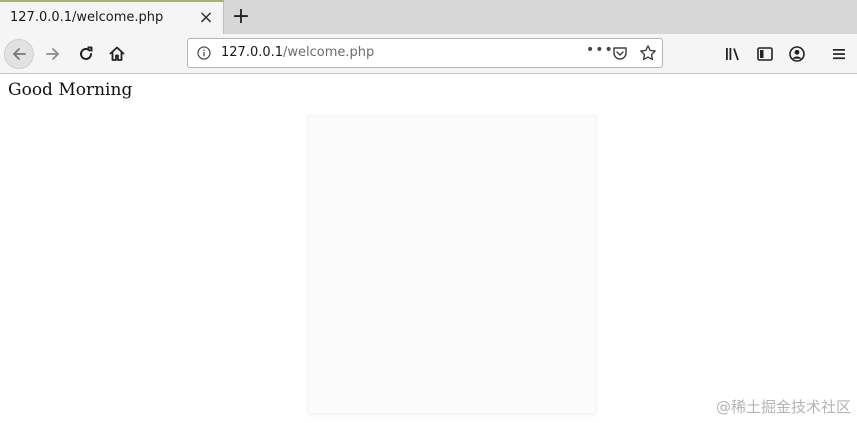 Image resolution: width=857 pixels, height=423 pixels. Describe the element at coordinates (620, 53) in the screenshot. I see `pocket-icon` at that location.